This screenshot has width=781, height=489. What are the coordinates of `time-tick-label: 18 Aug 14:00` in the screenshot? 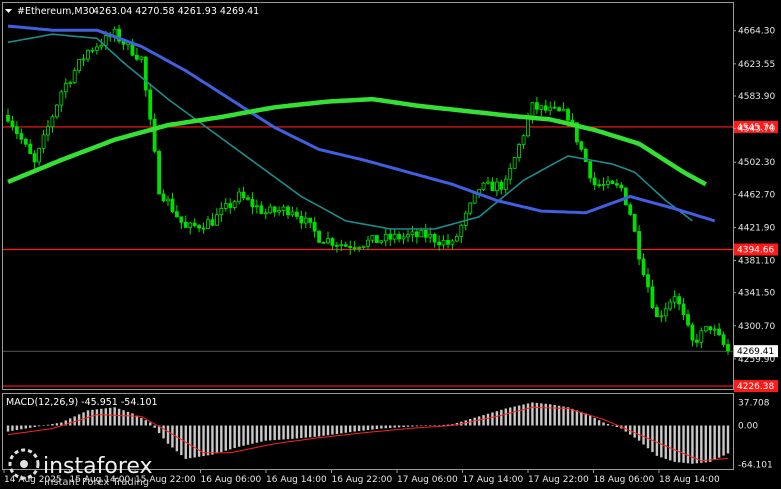 It's located at (689, 480).